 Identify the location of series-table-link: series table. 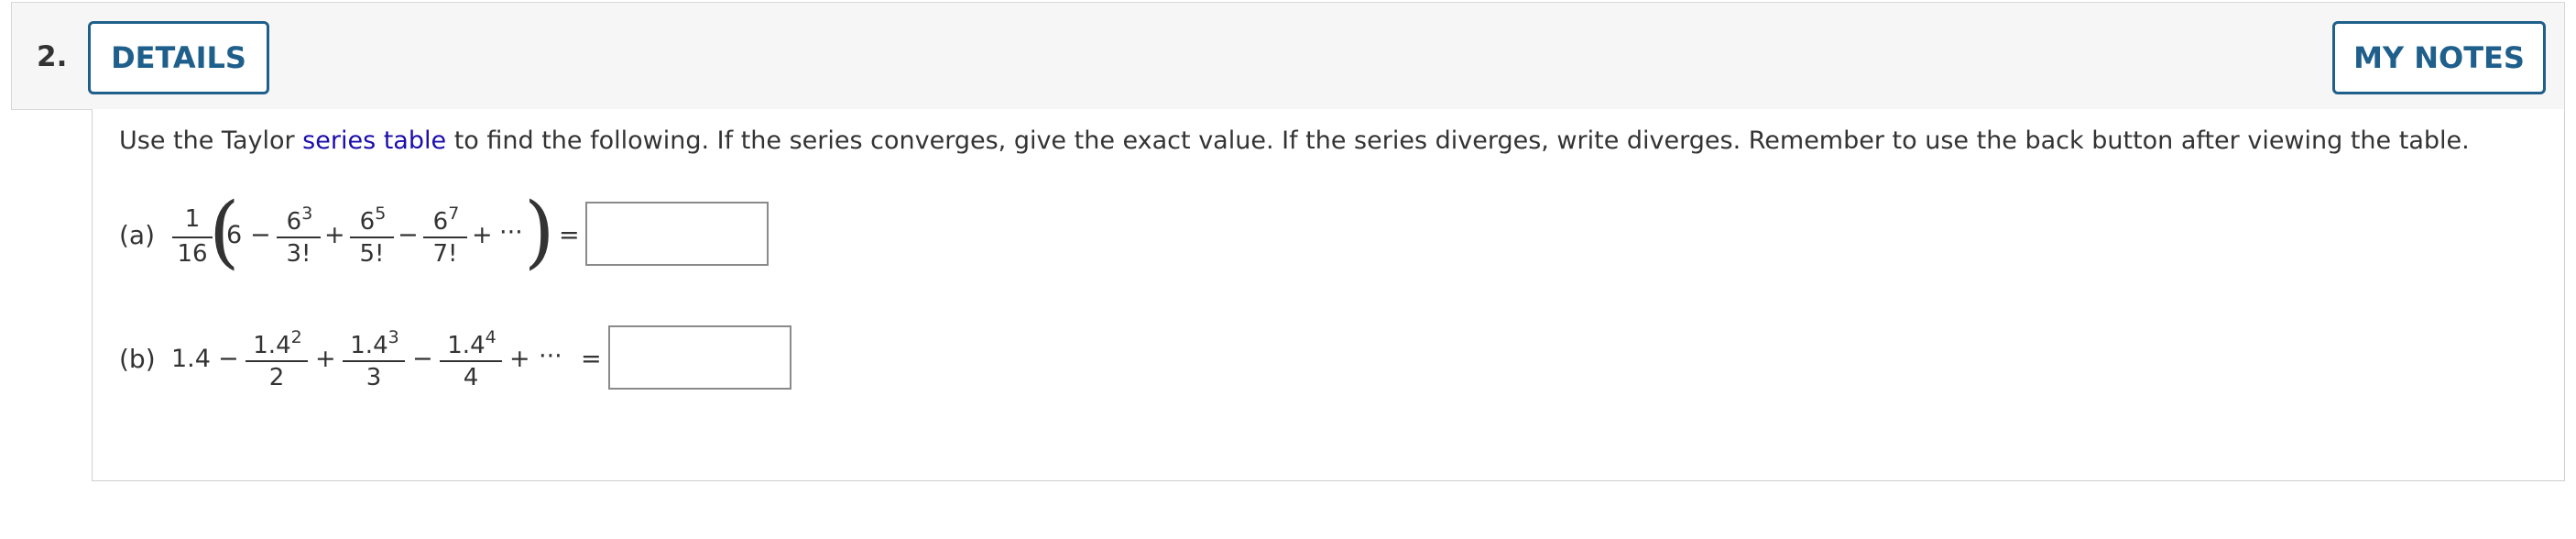
(374, 140).